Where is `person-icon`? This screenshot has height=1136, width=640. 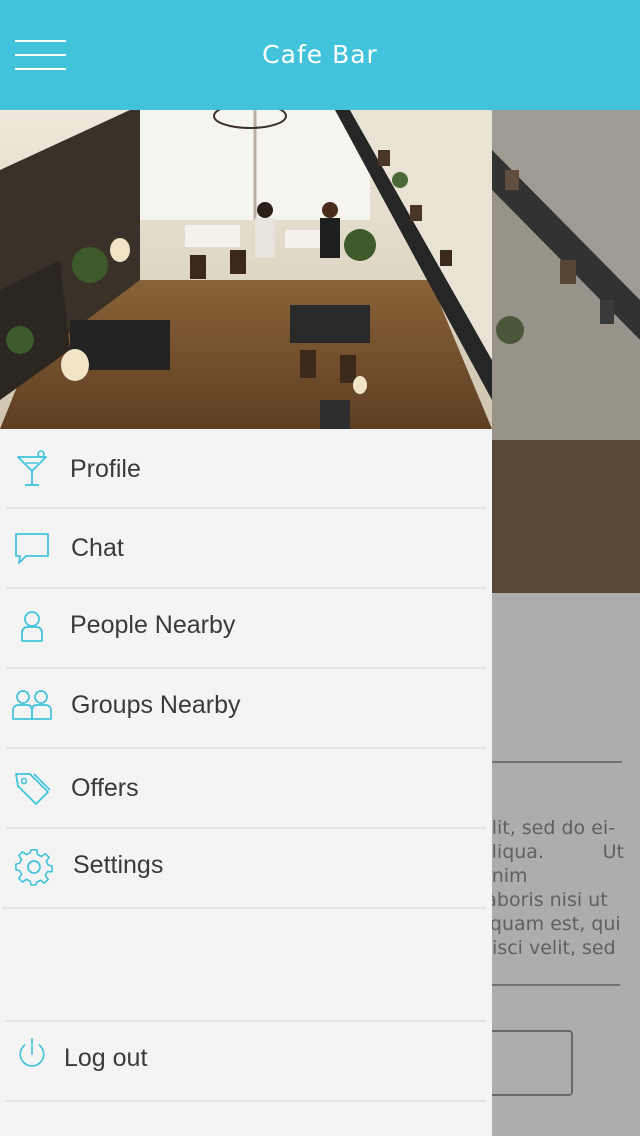
person-icon is located at coordinates (32, 626).